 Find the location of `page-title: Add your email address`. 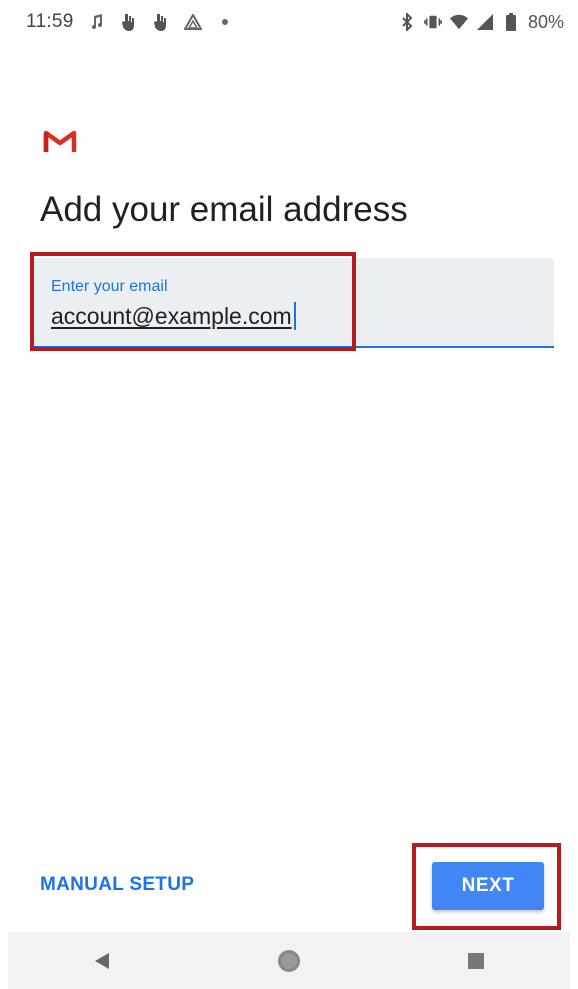

page-title: Add your email address is located at coordinates (224, 209).